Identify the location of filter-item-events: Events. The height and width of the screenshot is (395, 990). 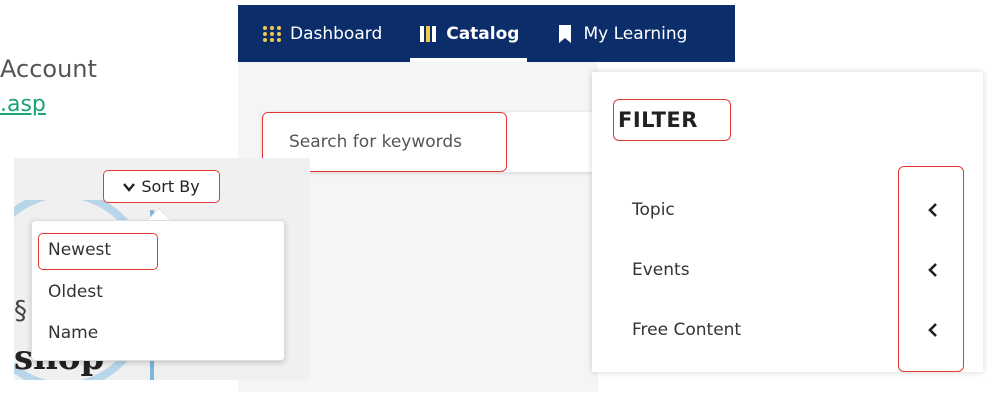
(782, 270).